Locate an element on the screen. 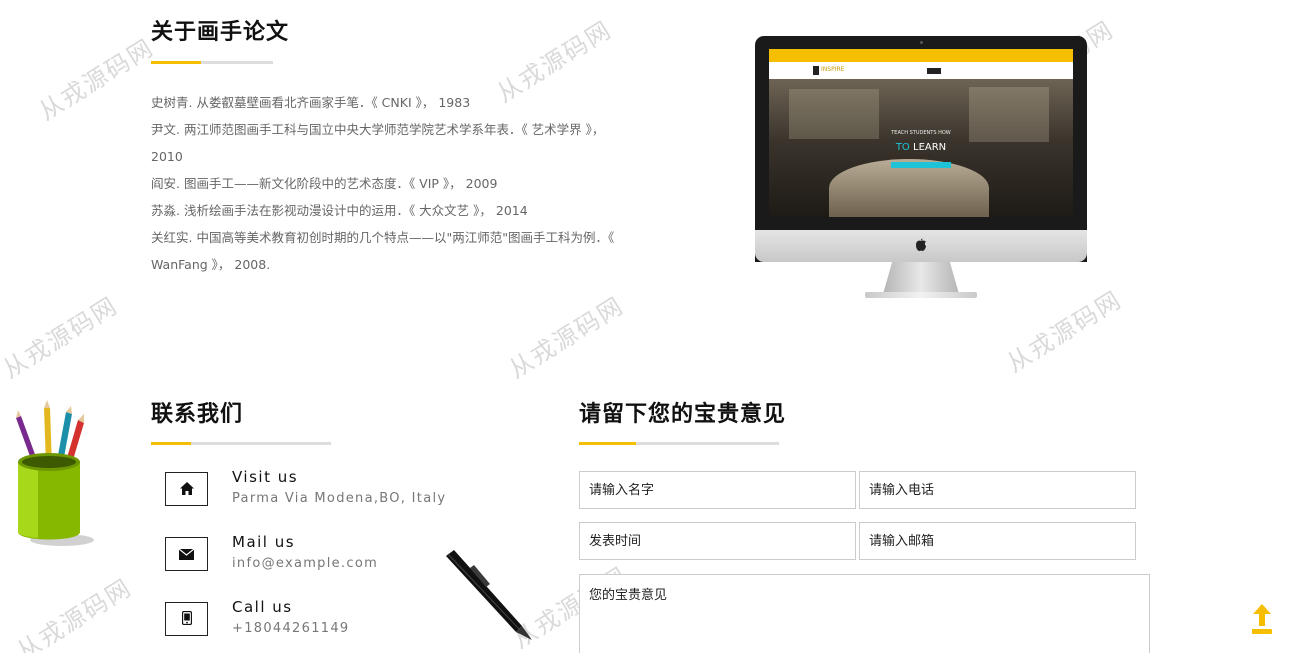 The image size is (1303, 653). phone-icon is located at coordinates (186, 619).